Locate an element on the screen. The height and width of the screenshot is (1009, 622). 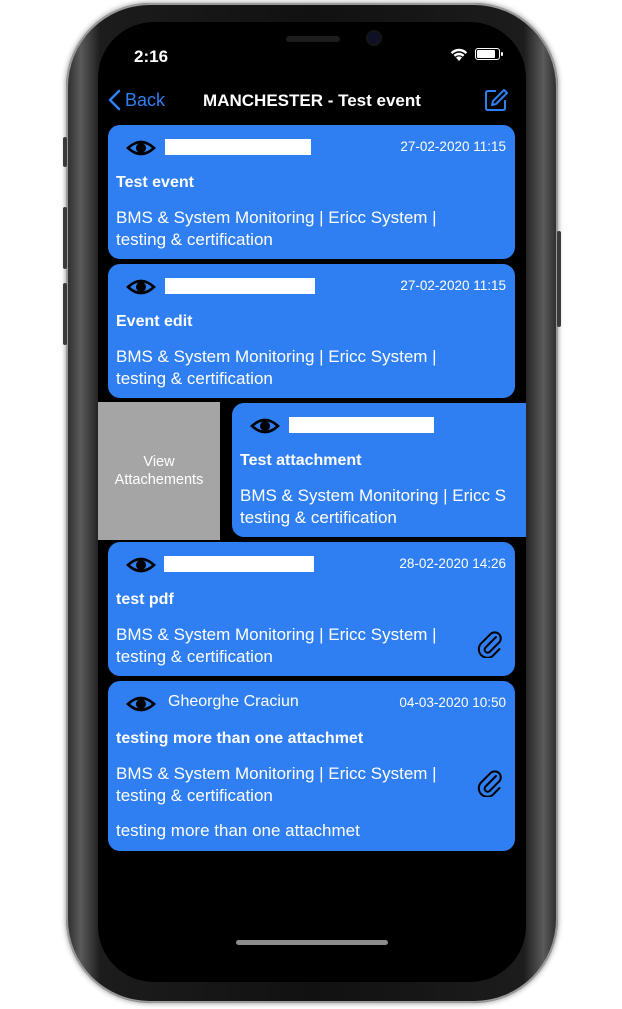
status-time: 2:16 is located at coordinates (151, 56).